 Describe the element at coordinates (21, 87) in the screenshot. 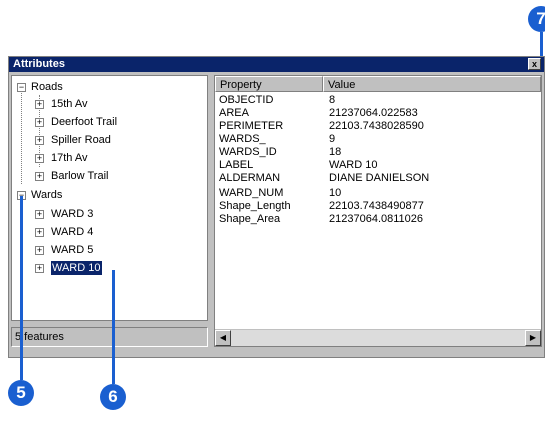

I see `minus-box-icon: −` at that location.